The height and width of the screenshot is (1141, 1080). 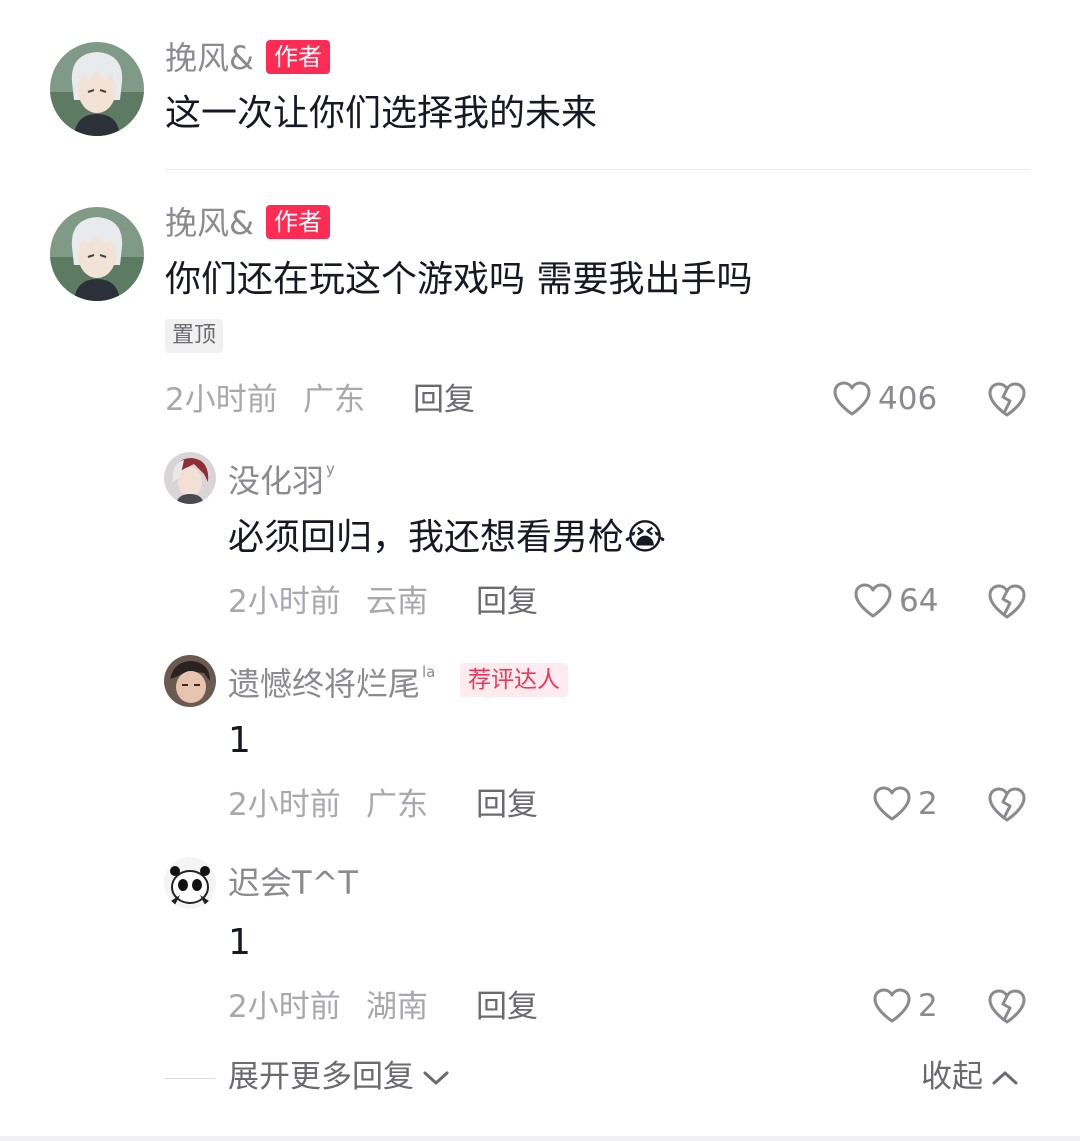 What do you see at coordinates (645, 537) in the screenshot?
I see `crying-emoji-icon: 😭` at bounding box center [645, 537].